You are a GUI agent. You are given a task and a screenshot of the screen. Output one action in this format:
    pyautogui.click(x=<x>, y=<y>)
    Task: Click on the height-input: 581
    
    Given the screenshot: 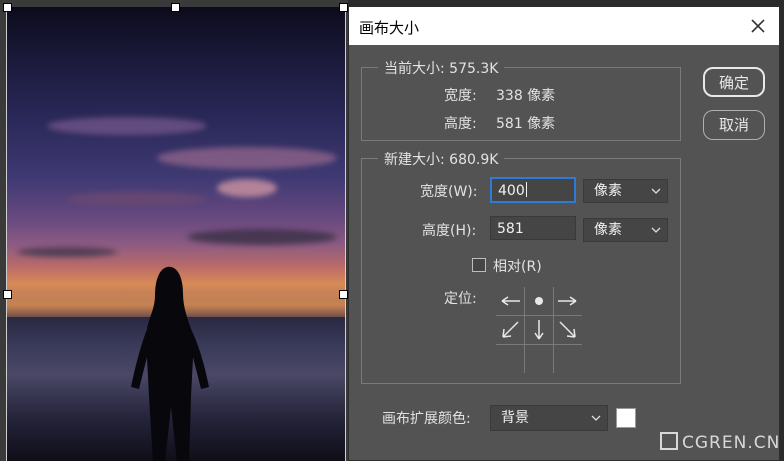 What is the action you would take?
    pyautogui.click(x=533, y=228)
    